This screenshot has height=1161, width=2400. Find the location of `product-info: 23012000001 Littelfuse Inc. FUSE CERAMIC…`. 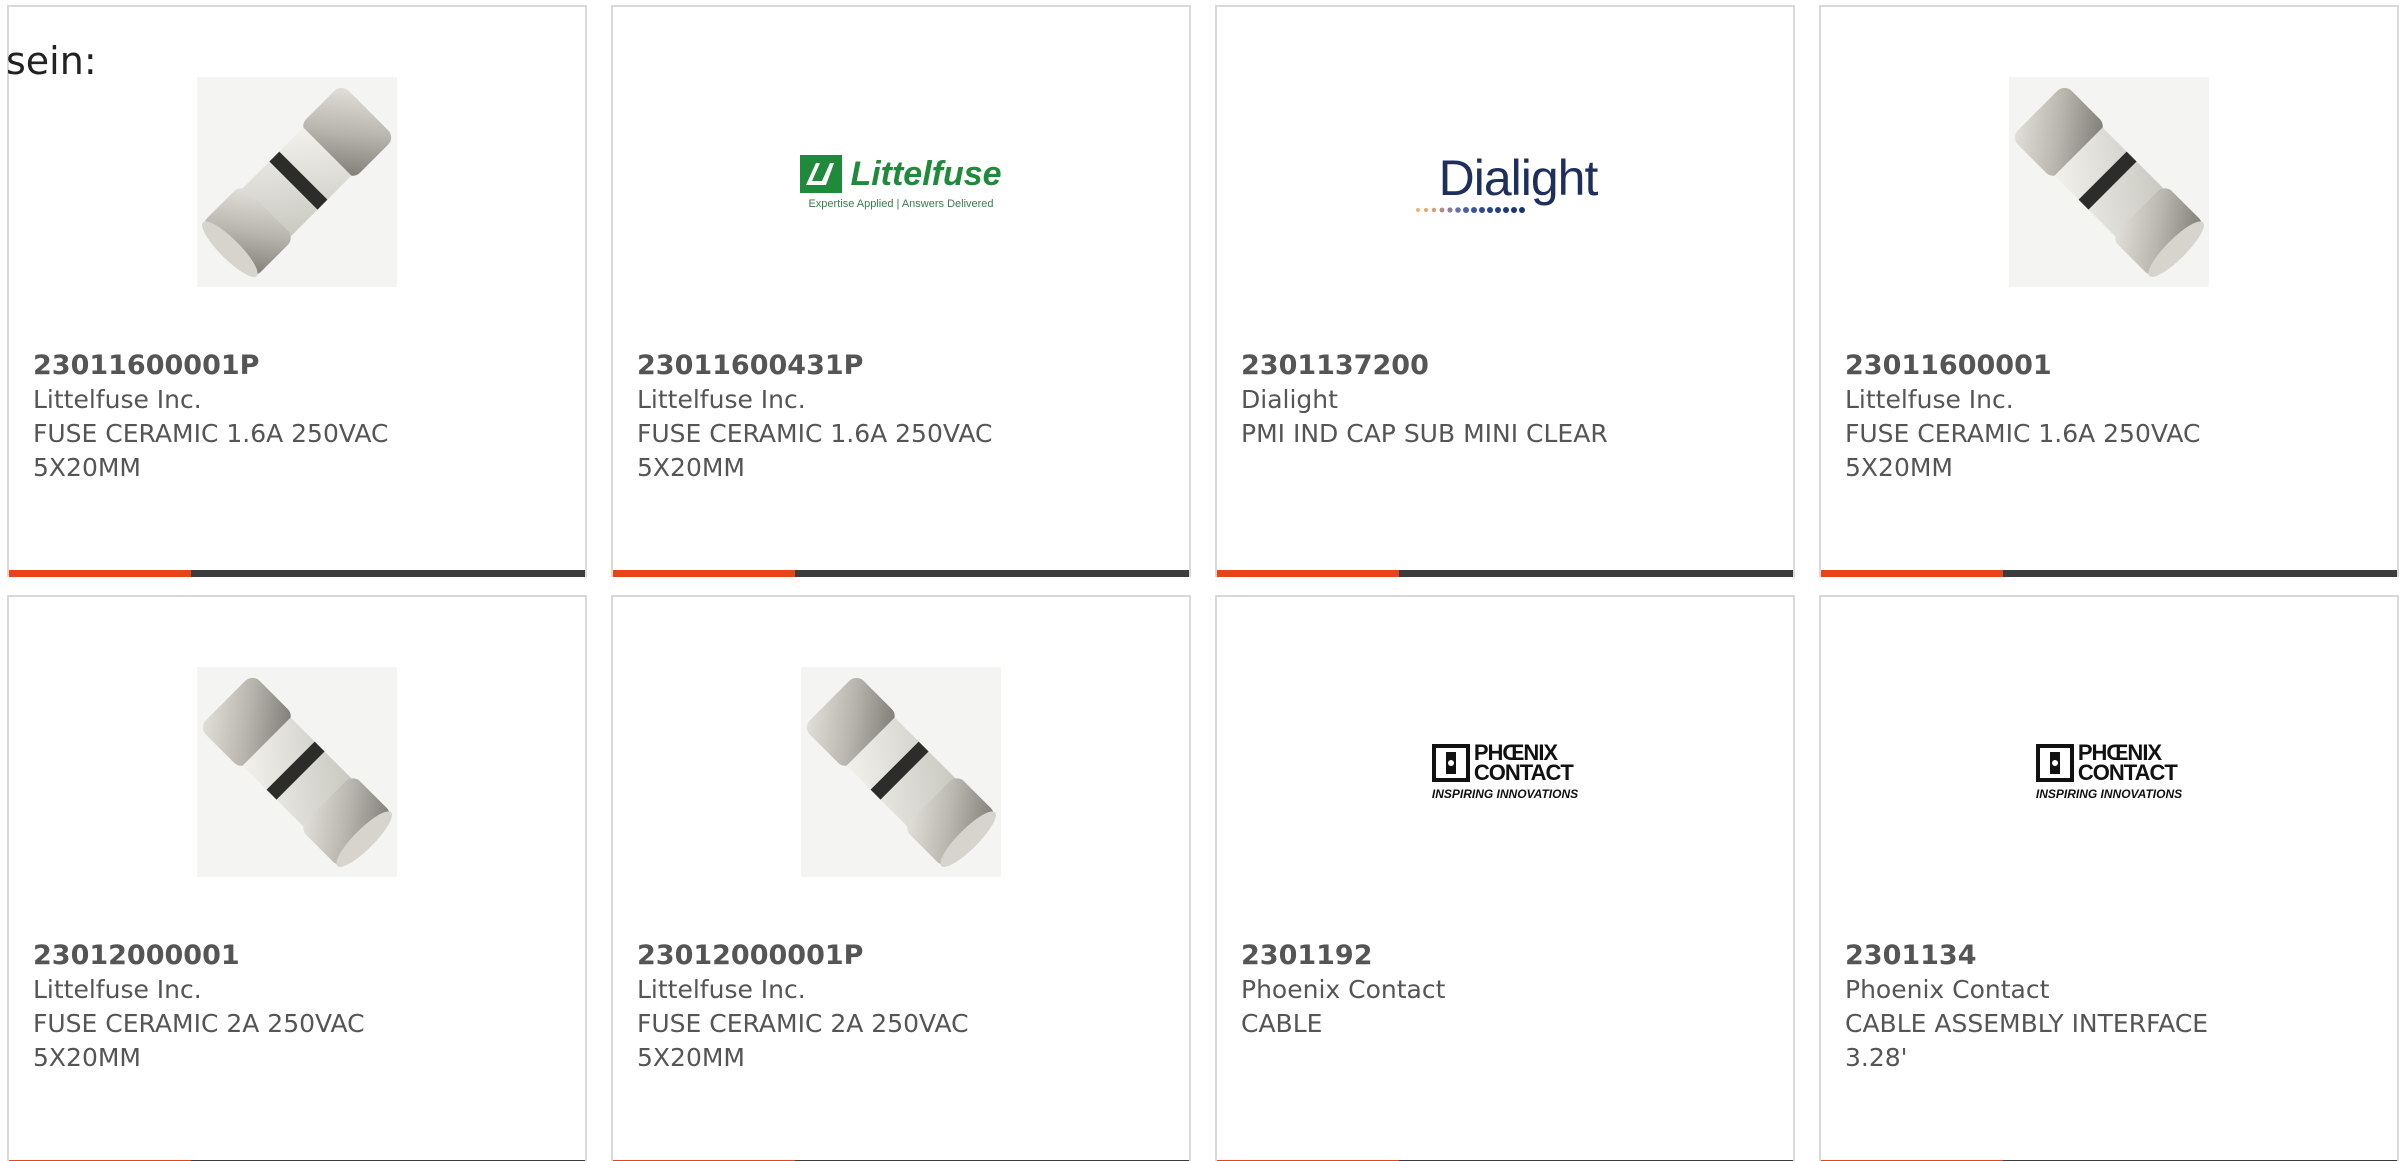

product-info: 23012000001 Littelfuse Inc. FUSE CERAMIC… is located at coordinates (297, 1007).